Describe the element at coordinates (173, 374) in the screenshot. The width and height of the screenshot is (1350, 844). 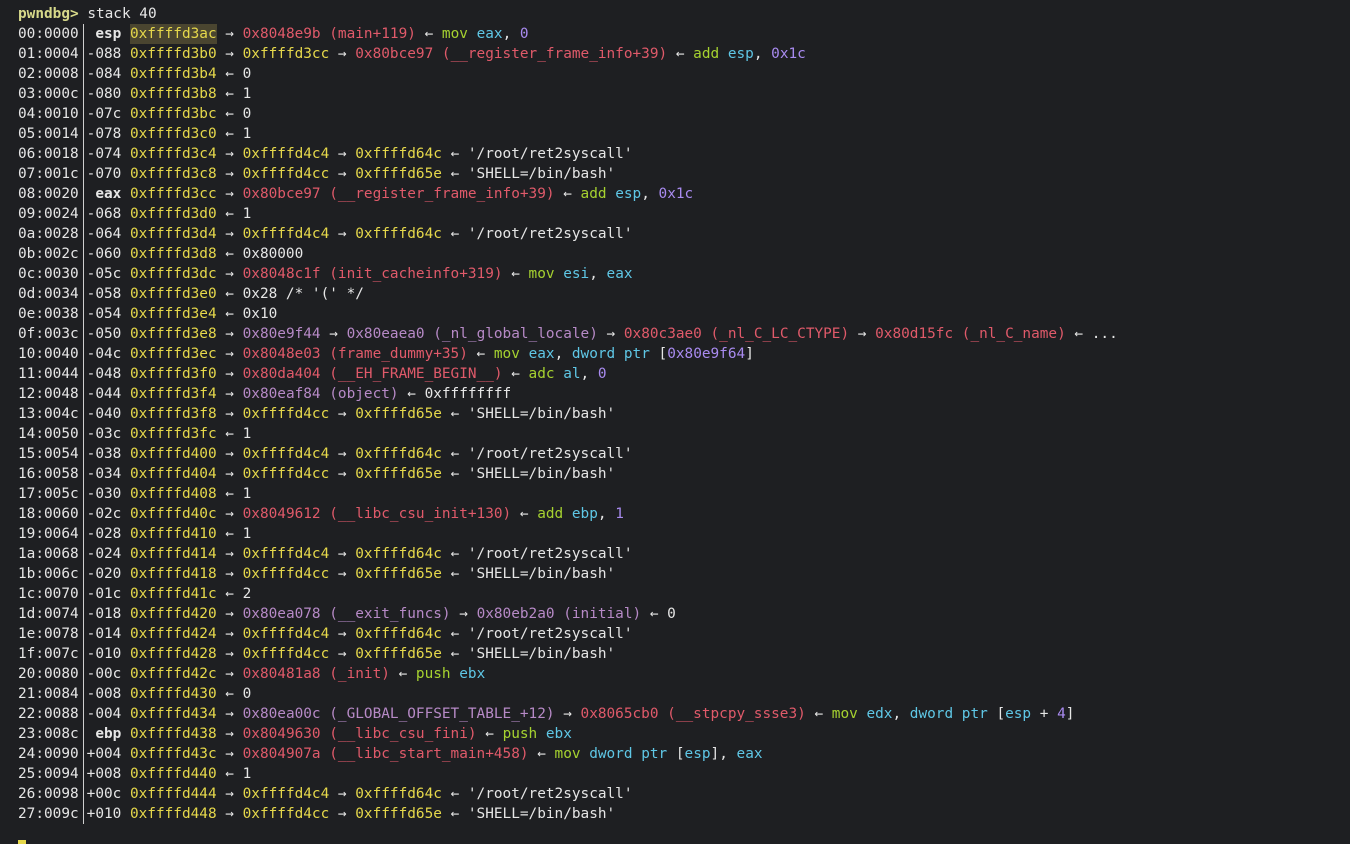
I see `stack-address: 0xffffd3f0` at that location.